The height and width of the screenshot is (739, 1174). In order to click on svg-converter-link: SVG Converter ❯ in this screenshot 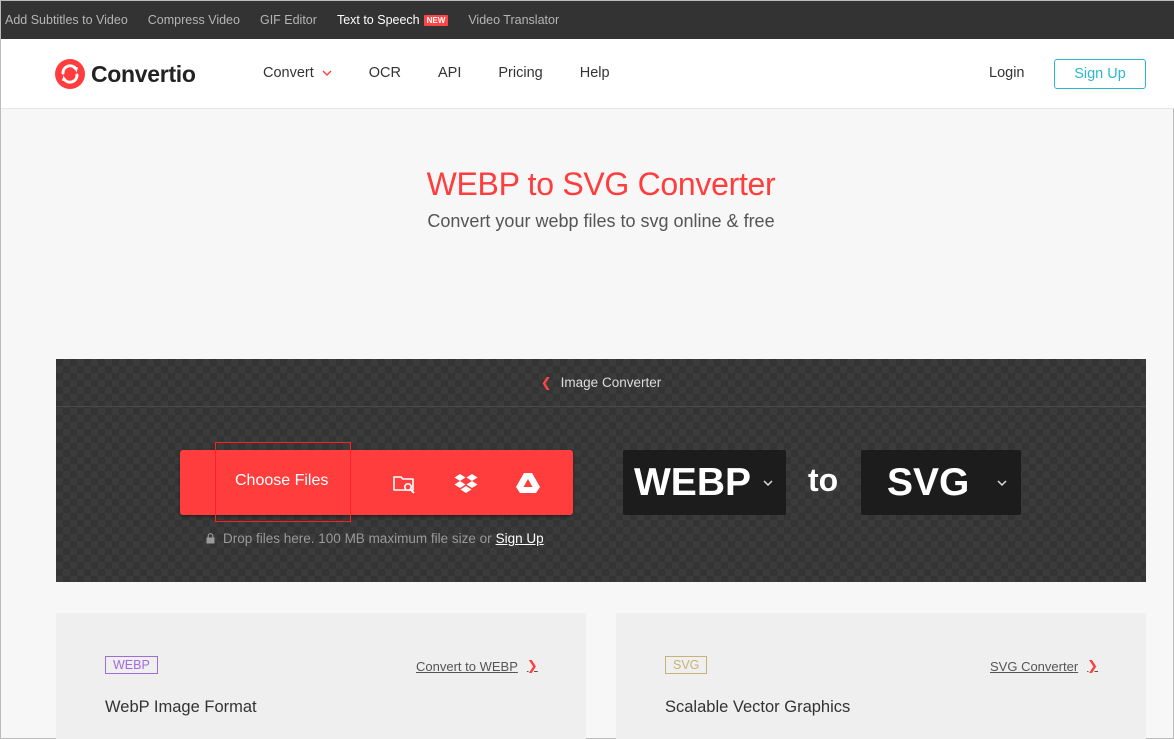, I will do `click(1044, 666)`.